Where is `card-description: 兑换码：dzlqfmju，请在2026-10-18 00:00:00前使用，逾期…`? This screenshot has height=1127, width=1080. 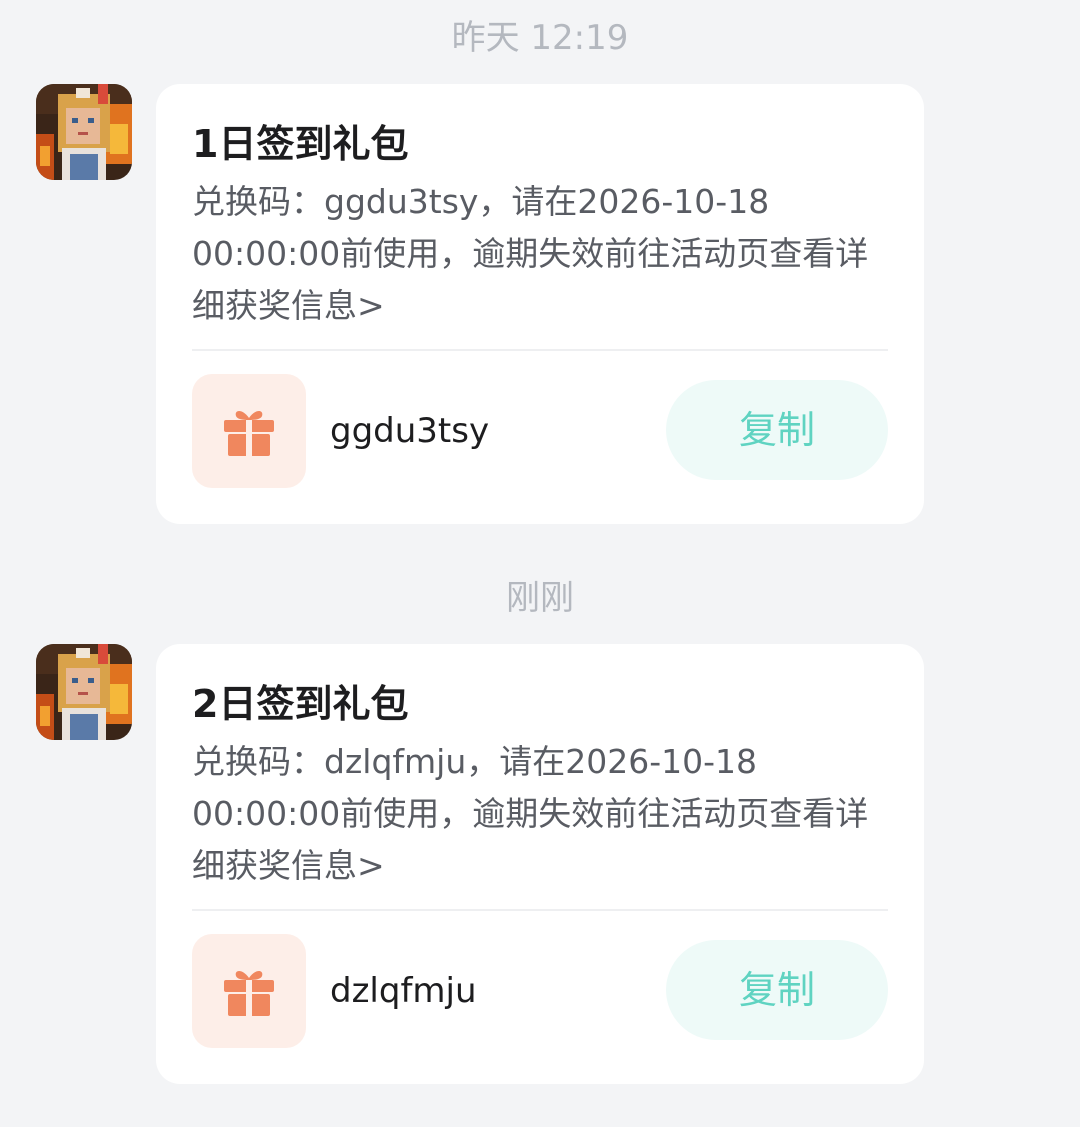 card-description: 兑换码：dzlqfmju，请在2026-10-18 00:00:00前使用，逾期… is located at coordinates (542, 814).